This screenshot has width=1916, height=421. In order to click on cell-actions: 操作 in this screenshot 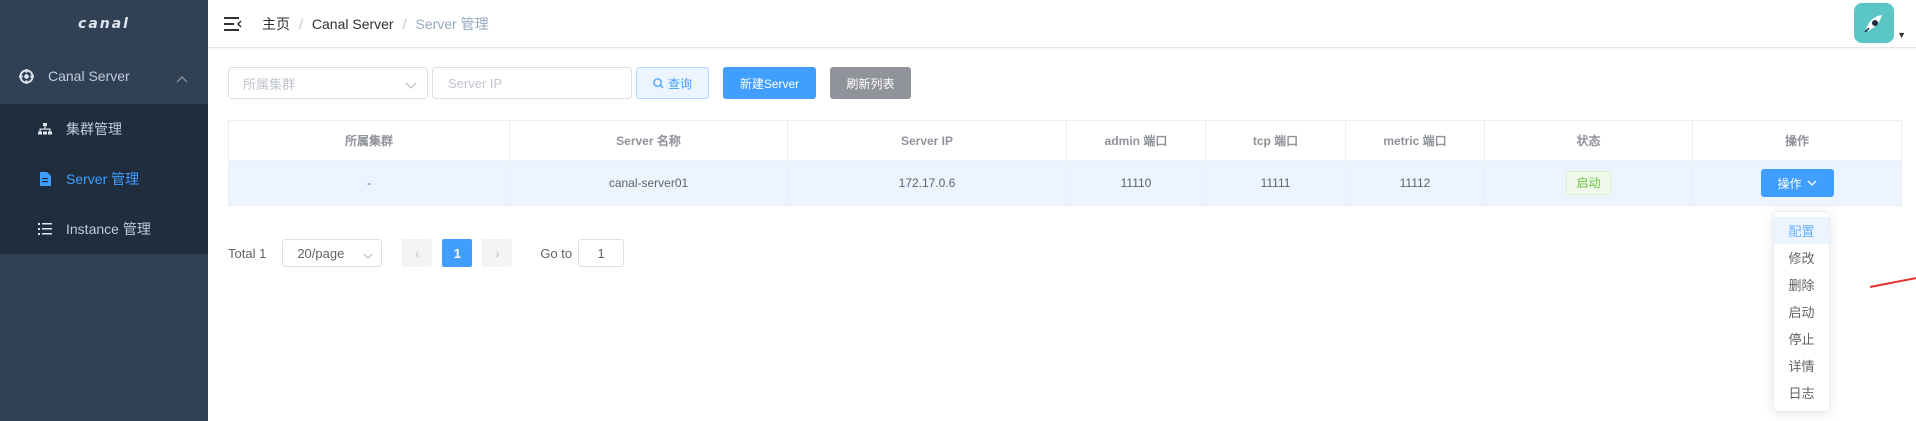, I will do `click(1797, 183)`.